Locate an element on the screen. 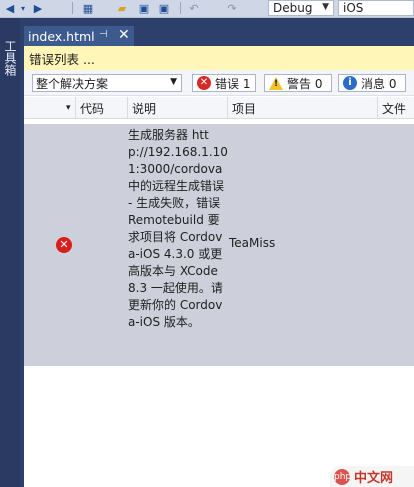 This screenshot has width=414, height=487. column-header-code-label: 代码 is located at coordinates (92, 108).